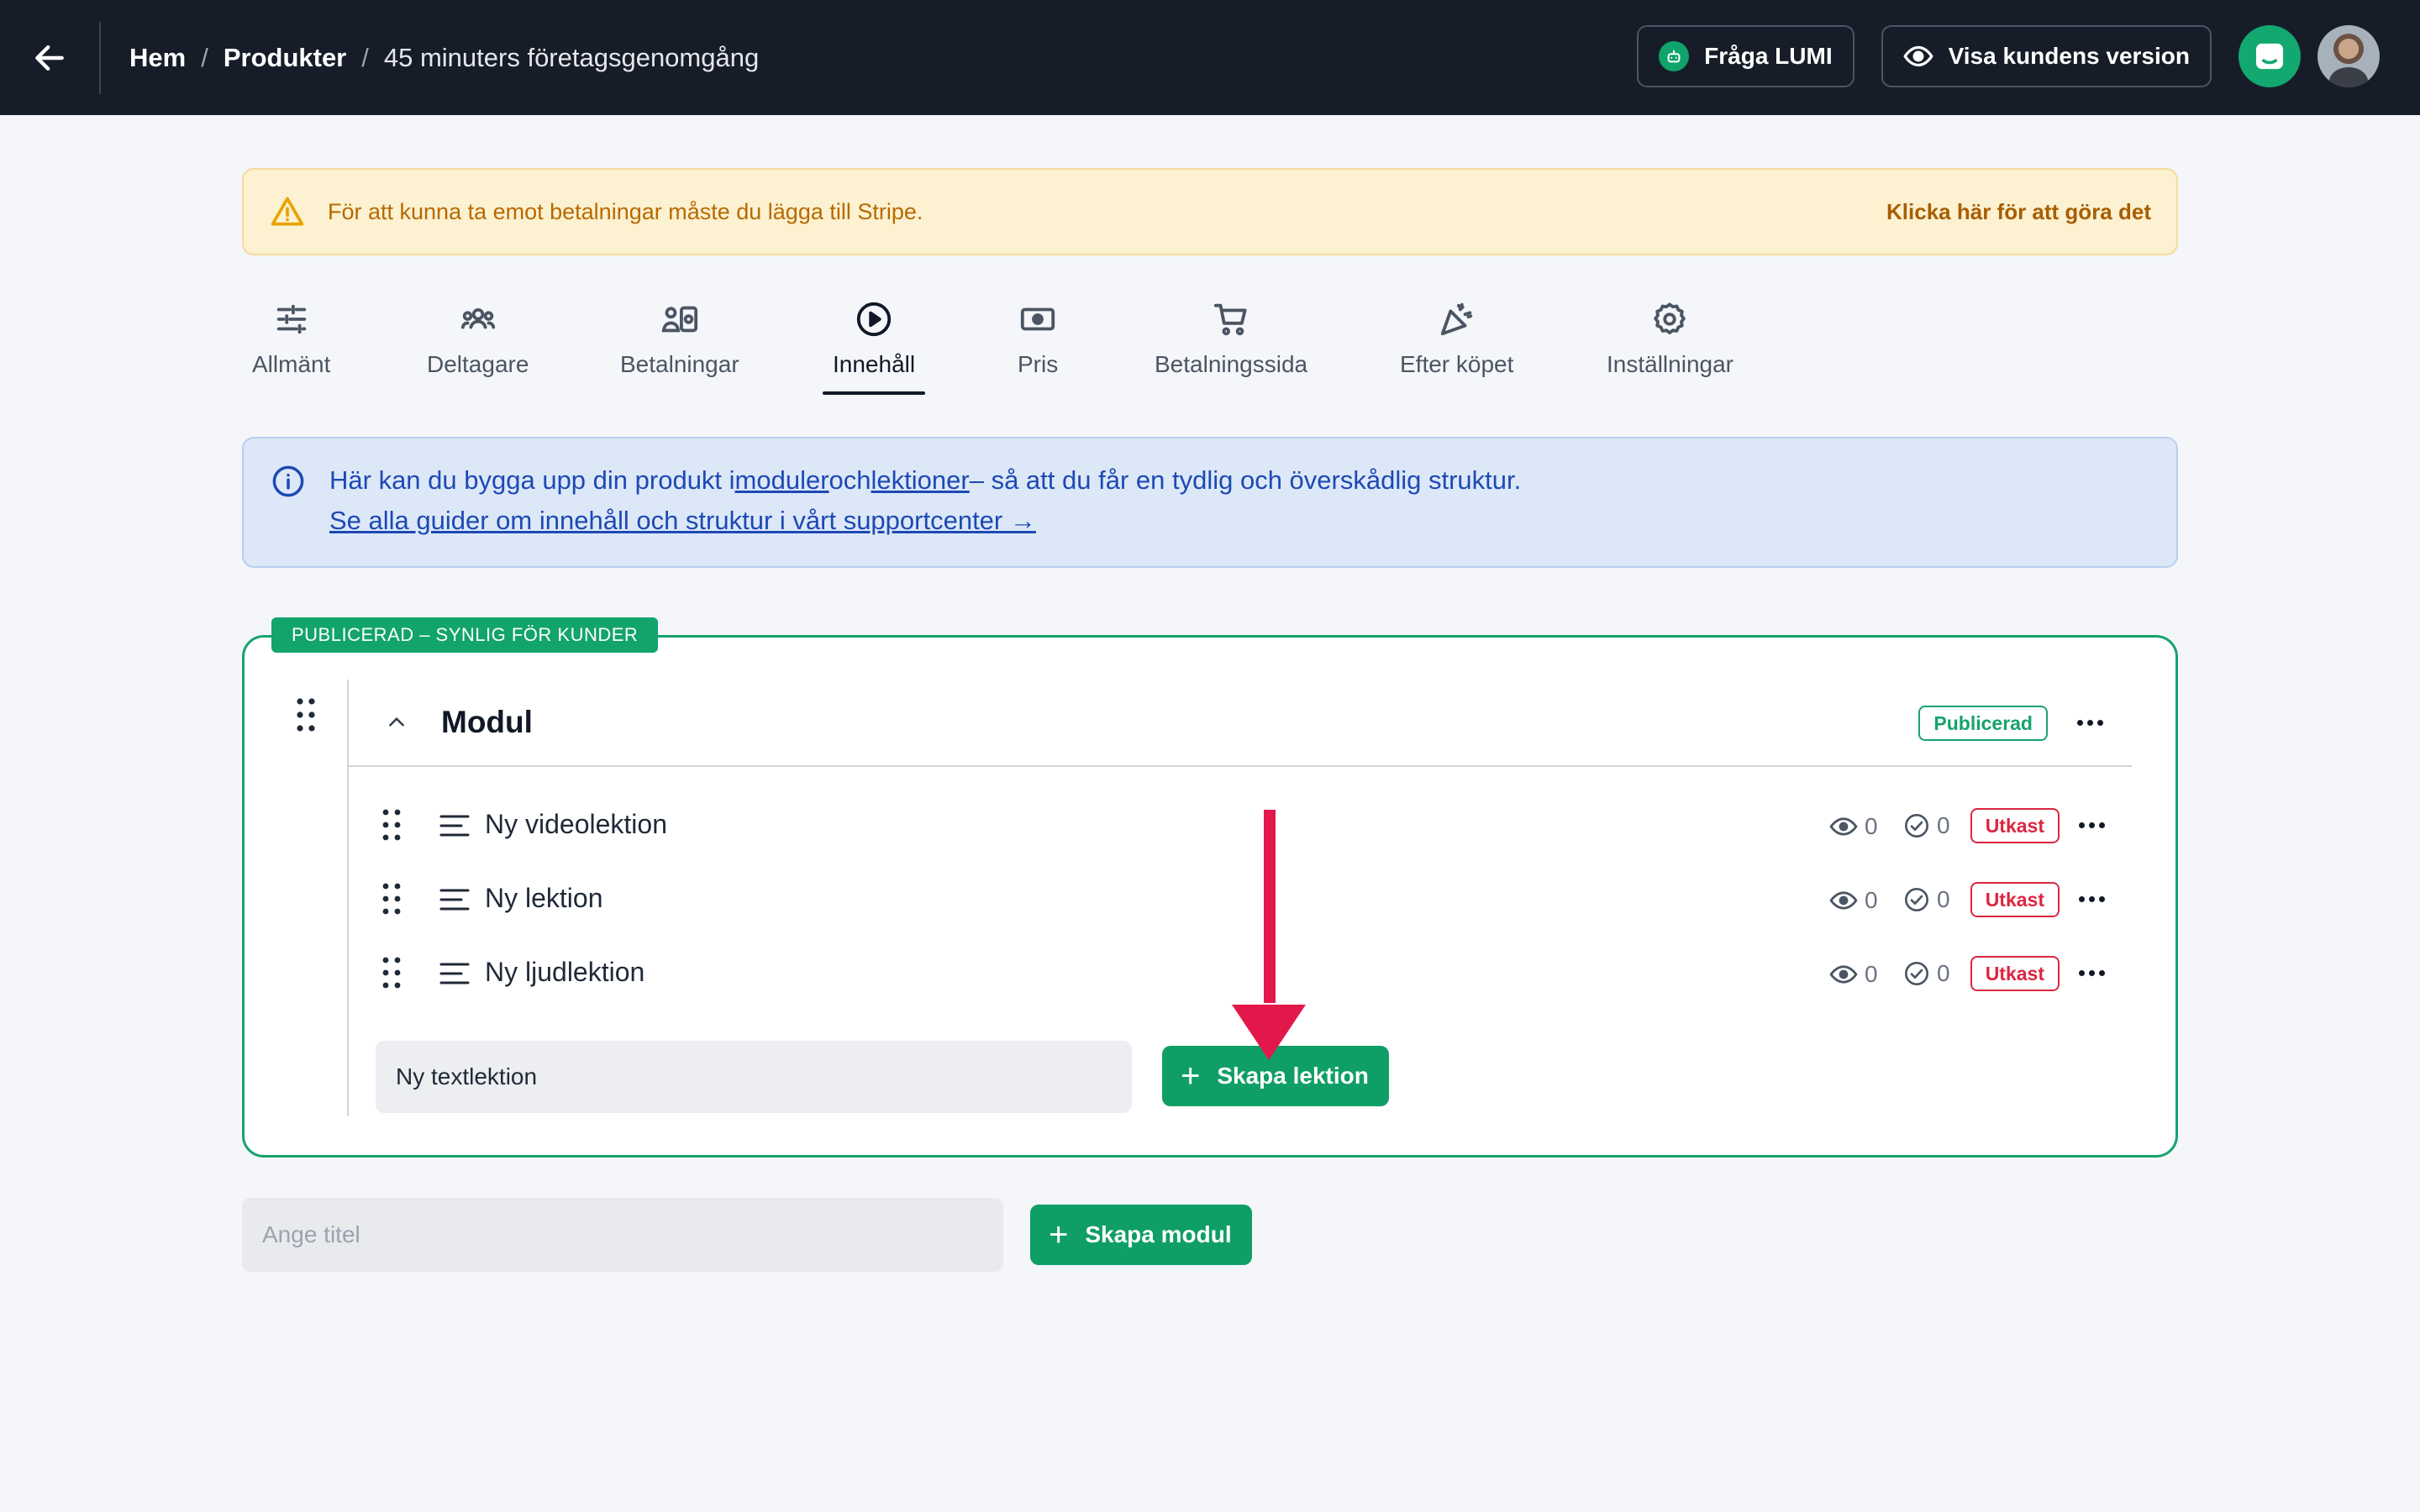 The width and height of the screenshot is (2420, 1512). Describe the element at coordinates (1231, 319) in the screenshot. I see `cart-icon` at that location.